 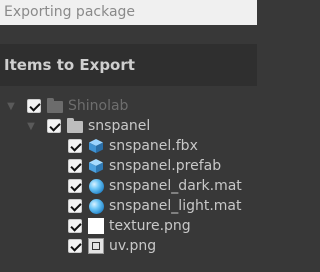 What do you see at coordinates (153, 146) in the screenshot?
I see `tree-item-label: snspanel.fbx` at bounding box center [153, 146].